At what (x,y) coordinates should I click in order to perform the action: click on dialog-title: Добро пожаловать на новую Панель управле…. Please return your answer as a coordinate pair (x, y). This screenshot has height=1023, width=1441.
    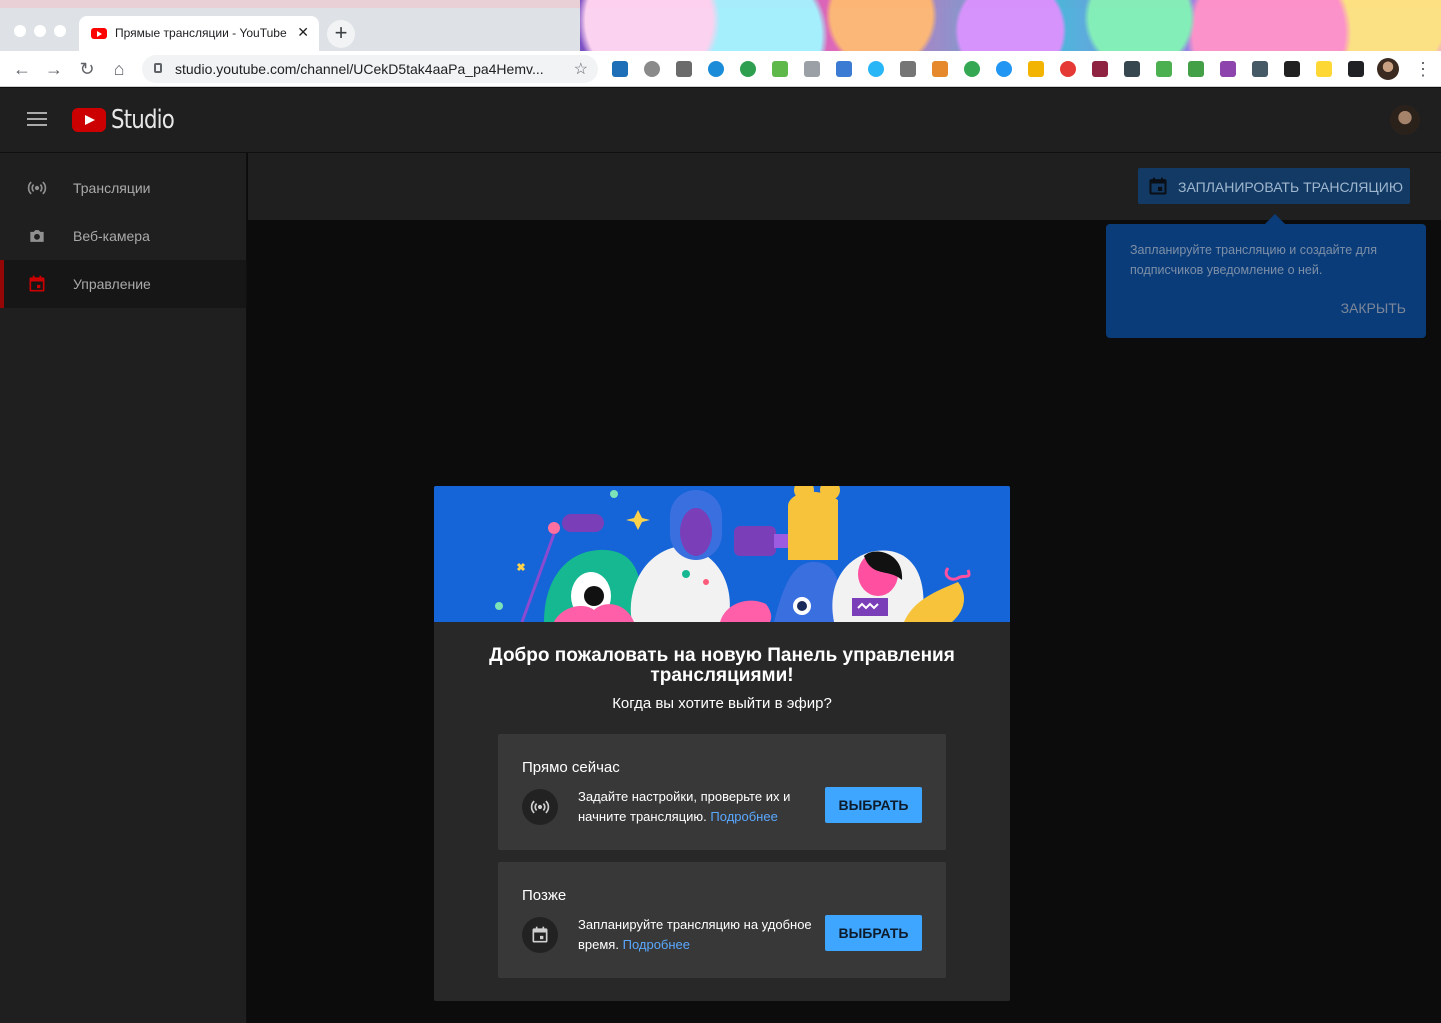
    Looking at the image, I should click on (722, 665).